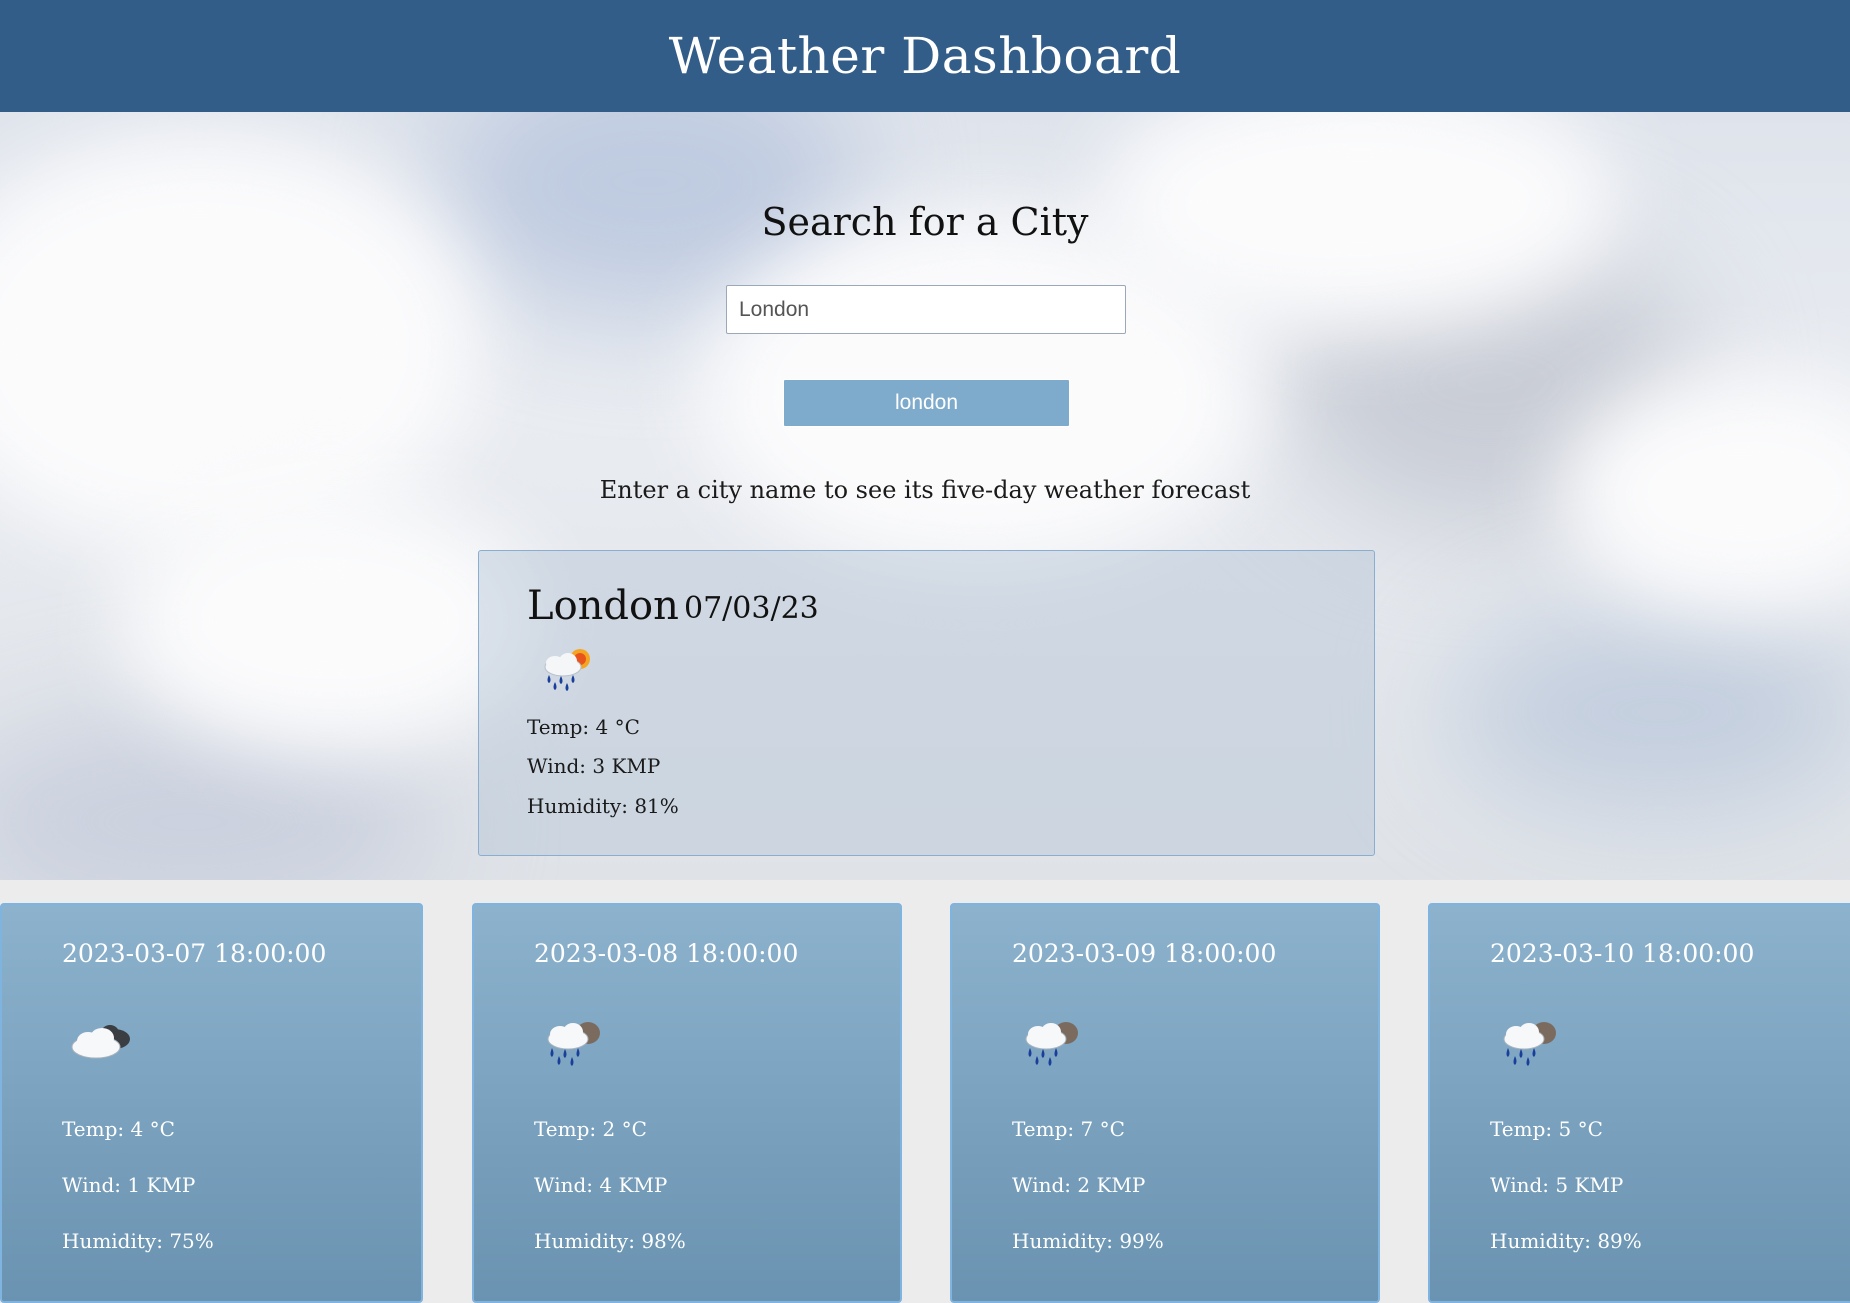 The height and width of the screenshot is (1303, 1850). I want to click on forecast-temp: Temp: 2 °C, so click(590, 1129).